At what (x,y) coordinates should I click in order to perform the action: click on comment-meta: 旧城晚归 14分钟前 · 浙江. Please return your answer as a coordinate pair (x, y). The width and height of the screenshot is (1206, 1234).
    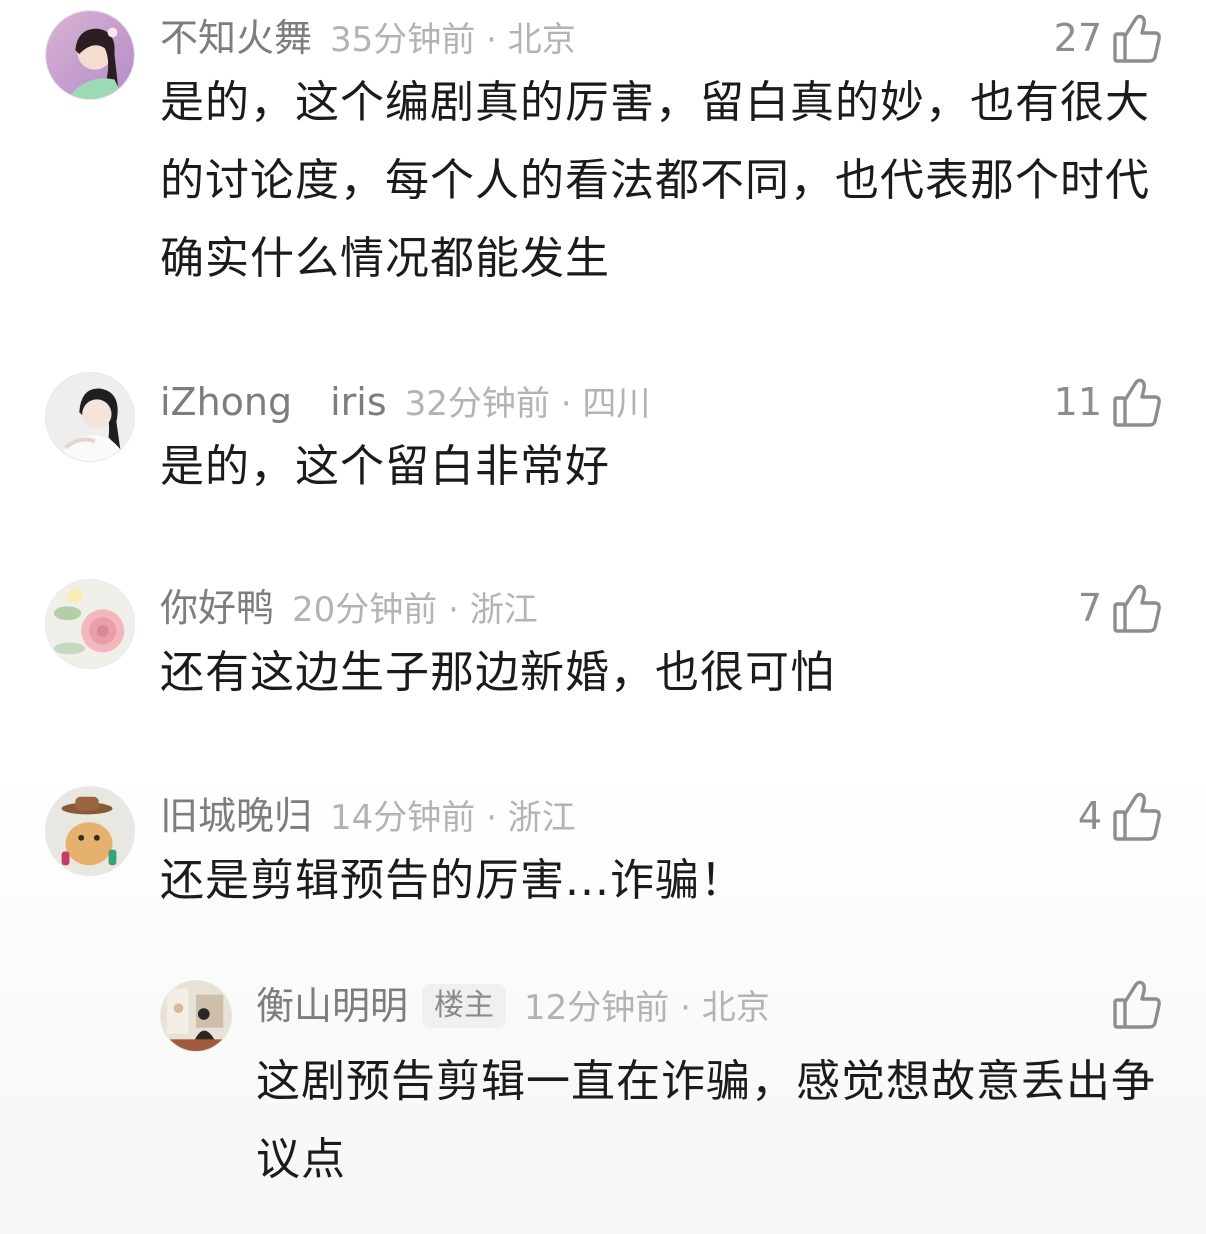
    Looking at the image, I should click on (368, 817).